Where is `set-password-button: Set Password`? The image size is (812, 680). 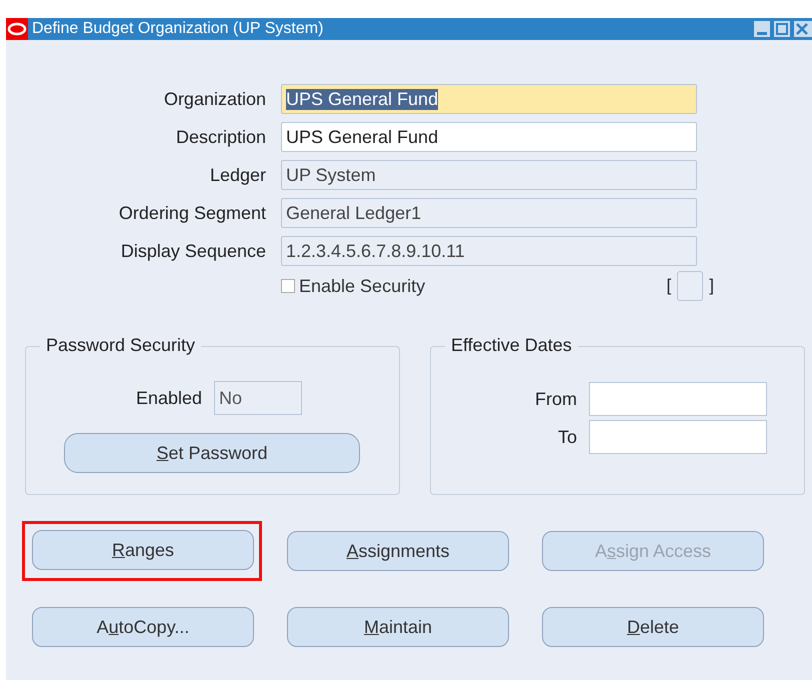 set-password-button: Set Password is located at coordinates (212, 453).